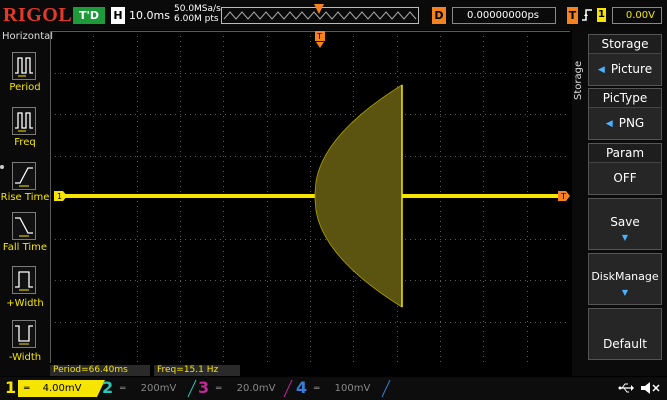 This screenshot has height=400, width=667. What do you see at coordinates (625, 44) in the screenshot?
I see `storage-title: Storage` at bounding box center [625, 44].